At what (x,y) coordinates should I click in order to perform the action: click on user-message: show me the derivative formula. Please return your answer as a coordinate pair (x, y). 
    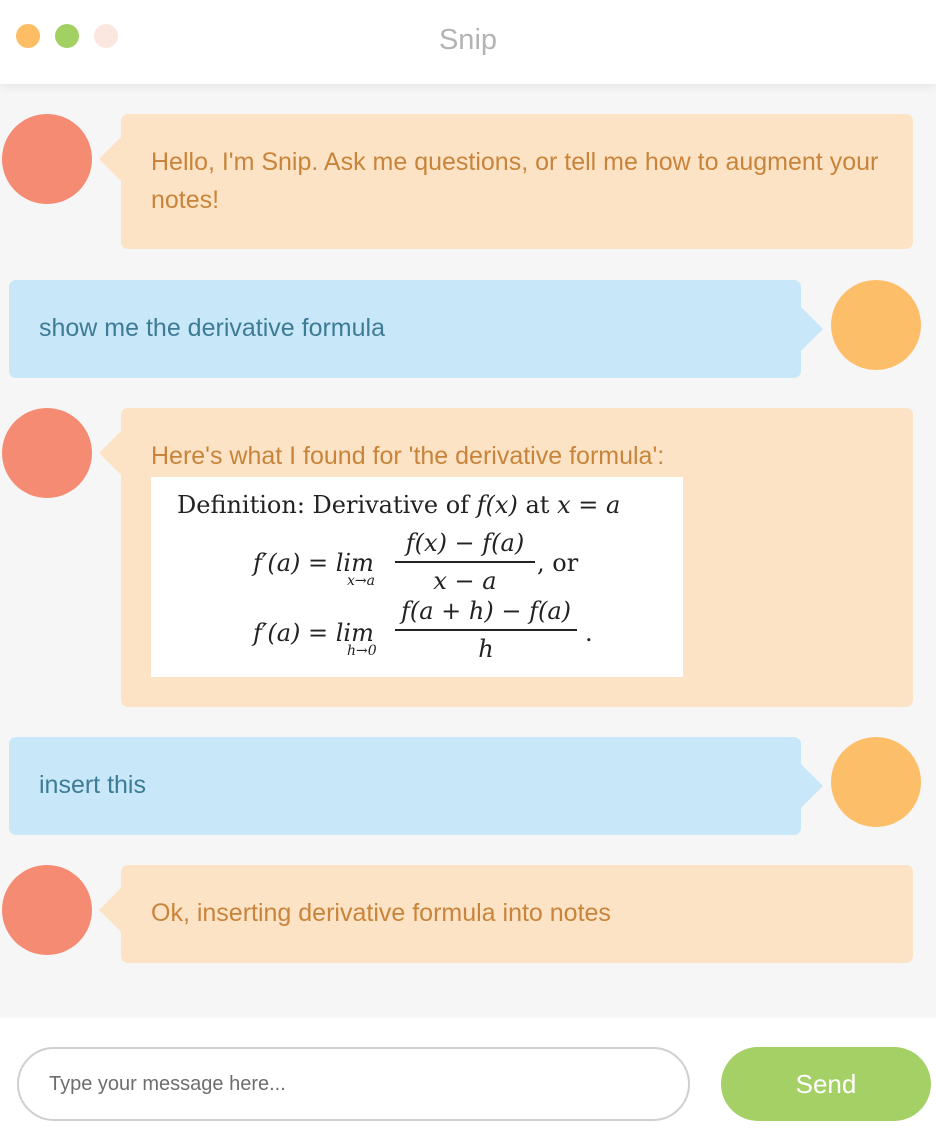
    Looking at the image, I should click on (416, 329).